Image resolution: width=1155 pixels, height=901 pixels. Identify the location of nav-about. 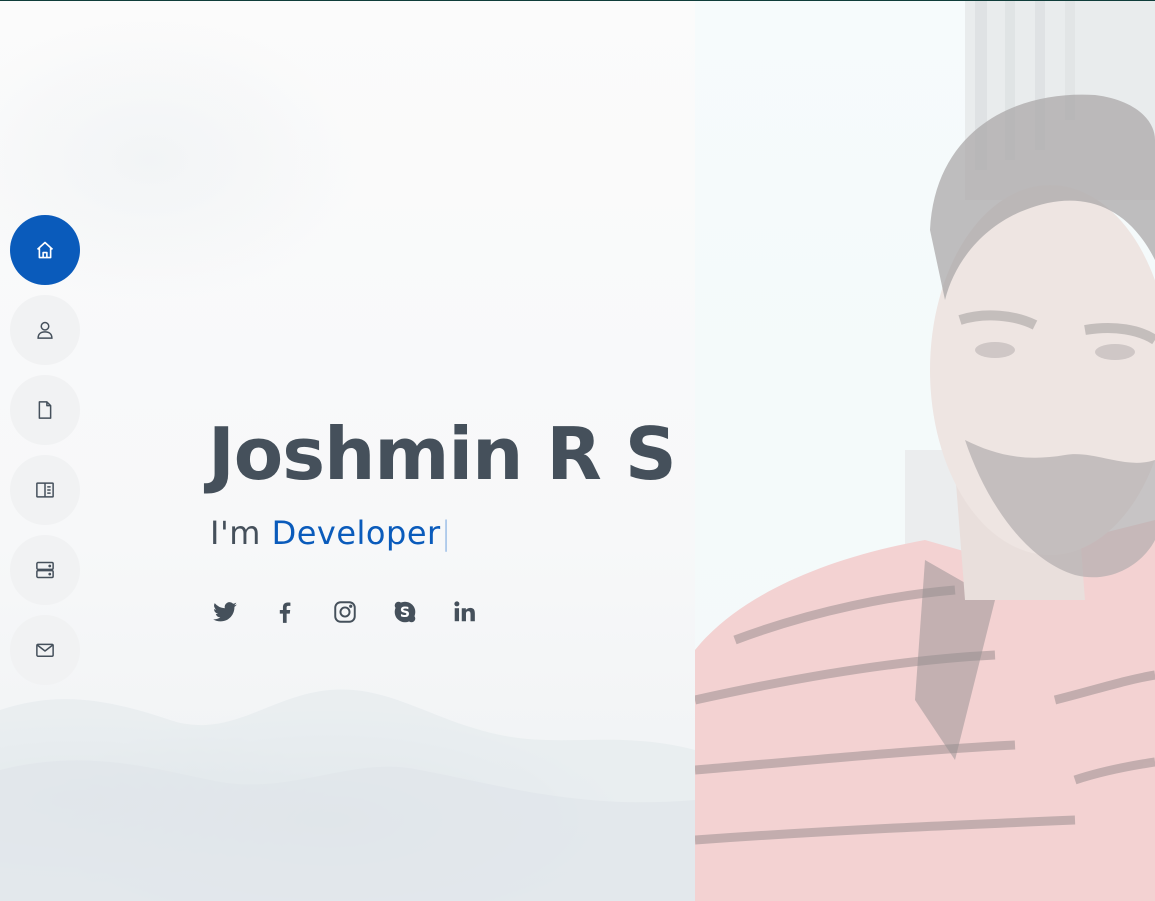
(45, 330).